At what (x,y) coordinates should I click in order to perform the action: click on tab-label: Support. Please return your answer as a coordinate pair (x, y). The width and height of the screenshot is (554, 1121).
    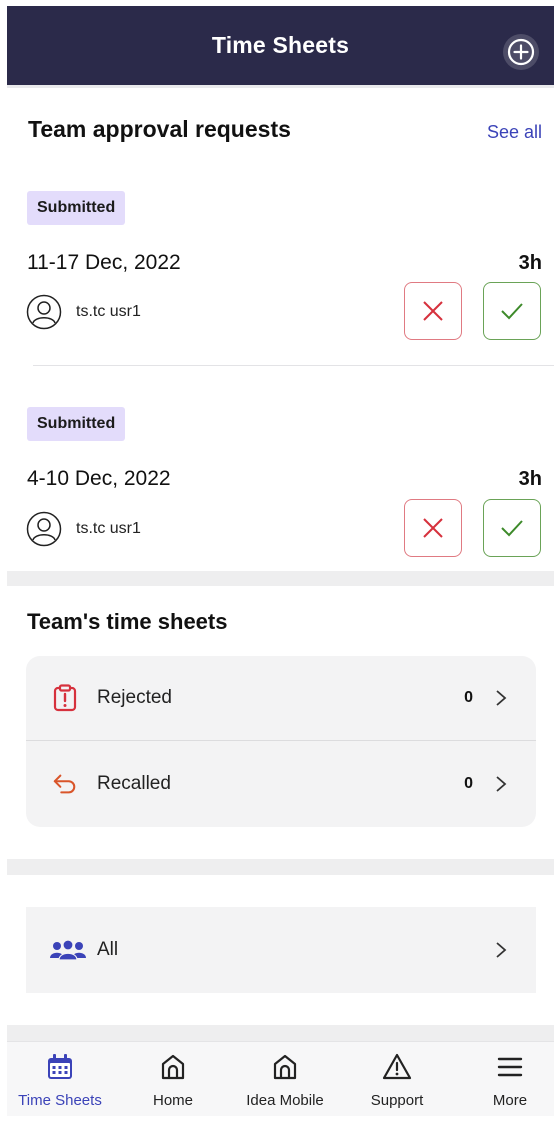
    Looking at the image, I should click on (397, 1100).